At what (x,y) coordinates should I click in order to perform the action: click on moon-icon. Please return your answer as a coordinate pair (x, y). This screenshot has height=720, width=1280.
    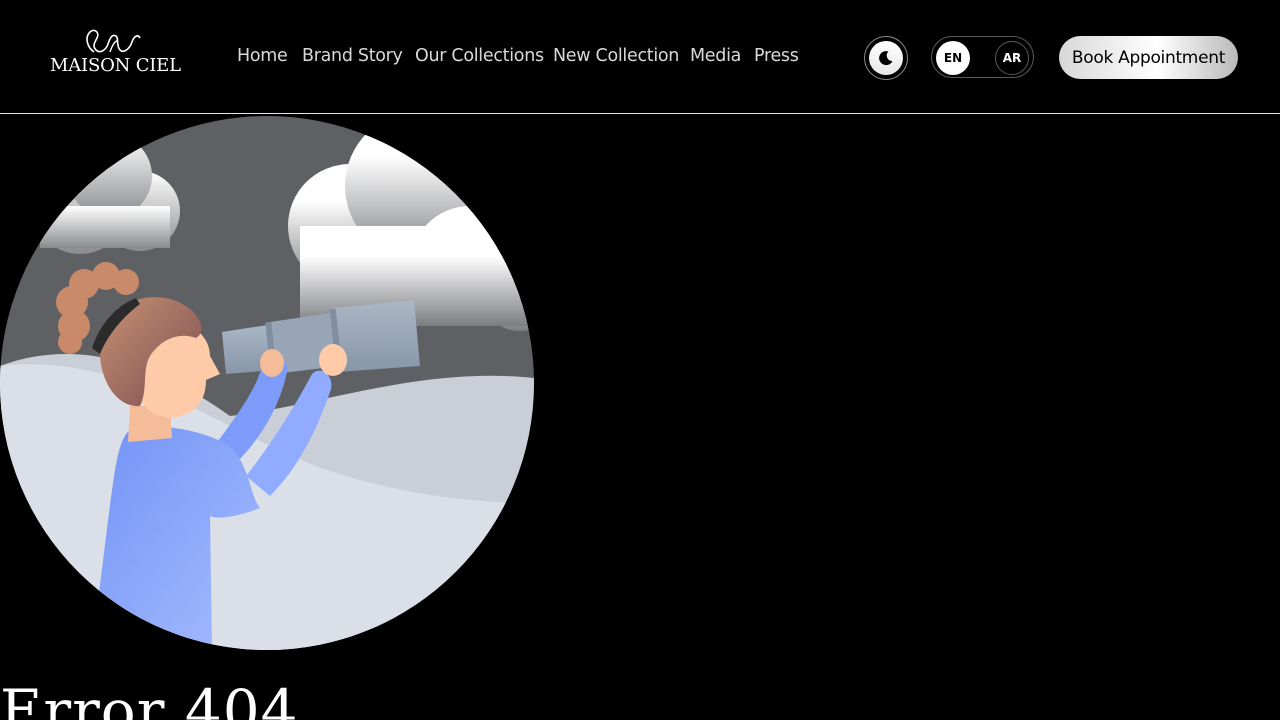
    Looking at the image, I should click on (886, 58).